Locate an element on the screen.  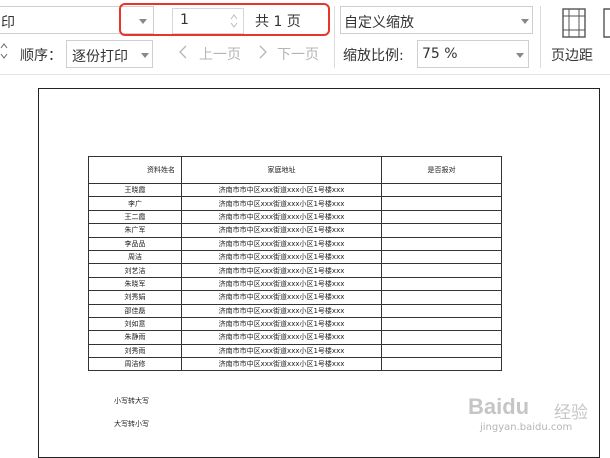
table-row: 邵佳磊 济南市市中区xxx街道xxx小区1号楼xxx is located at coordinates (295, 310).